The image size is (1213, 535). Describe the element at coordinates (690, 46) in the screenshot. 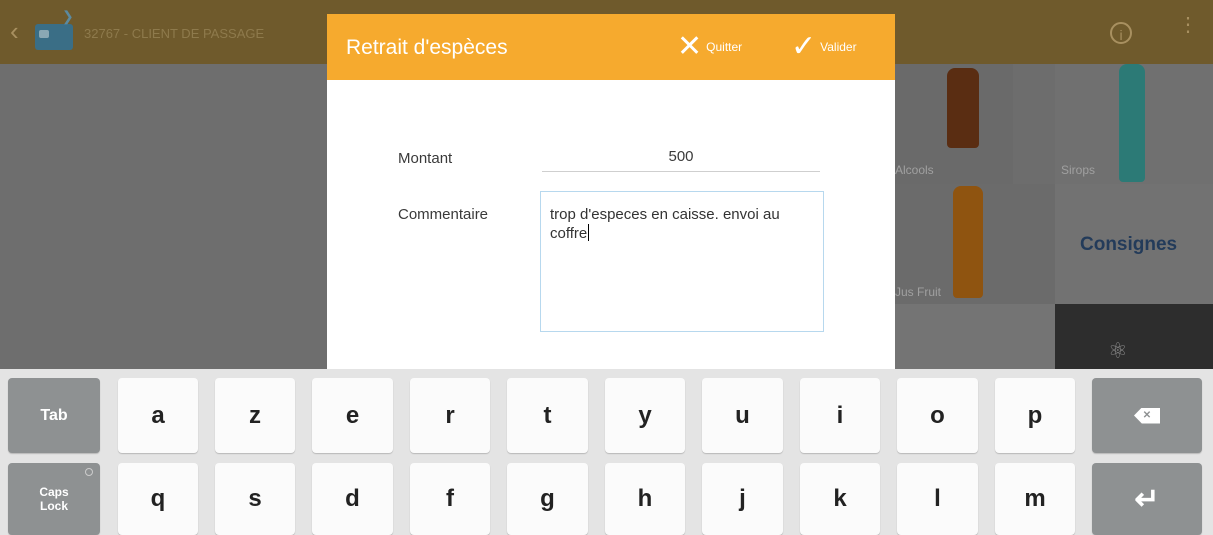

I see `close-icon: ✕` at that location.